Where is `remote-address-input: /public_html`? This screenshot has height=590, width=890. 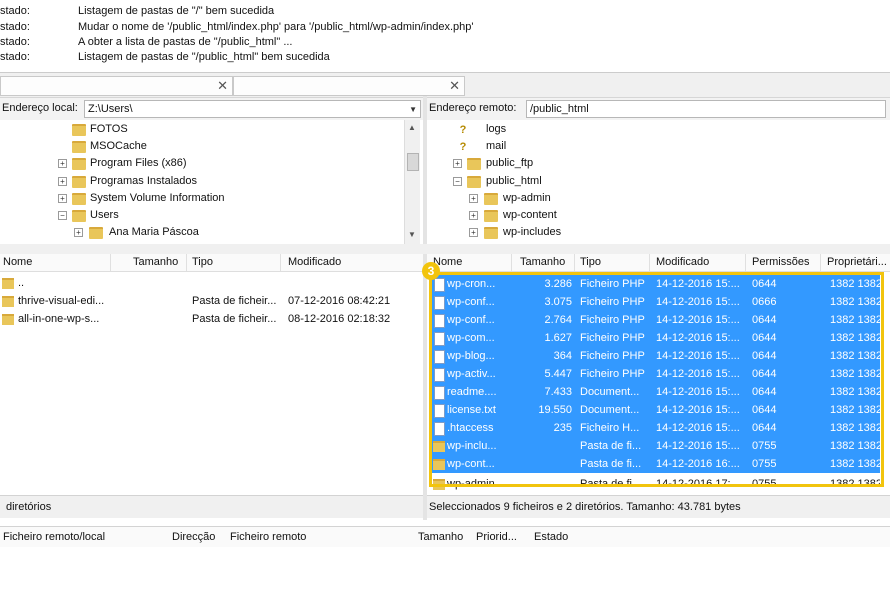
remote-address-input: /public_html is located at coordinates (706, 109).